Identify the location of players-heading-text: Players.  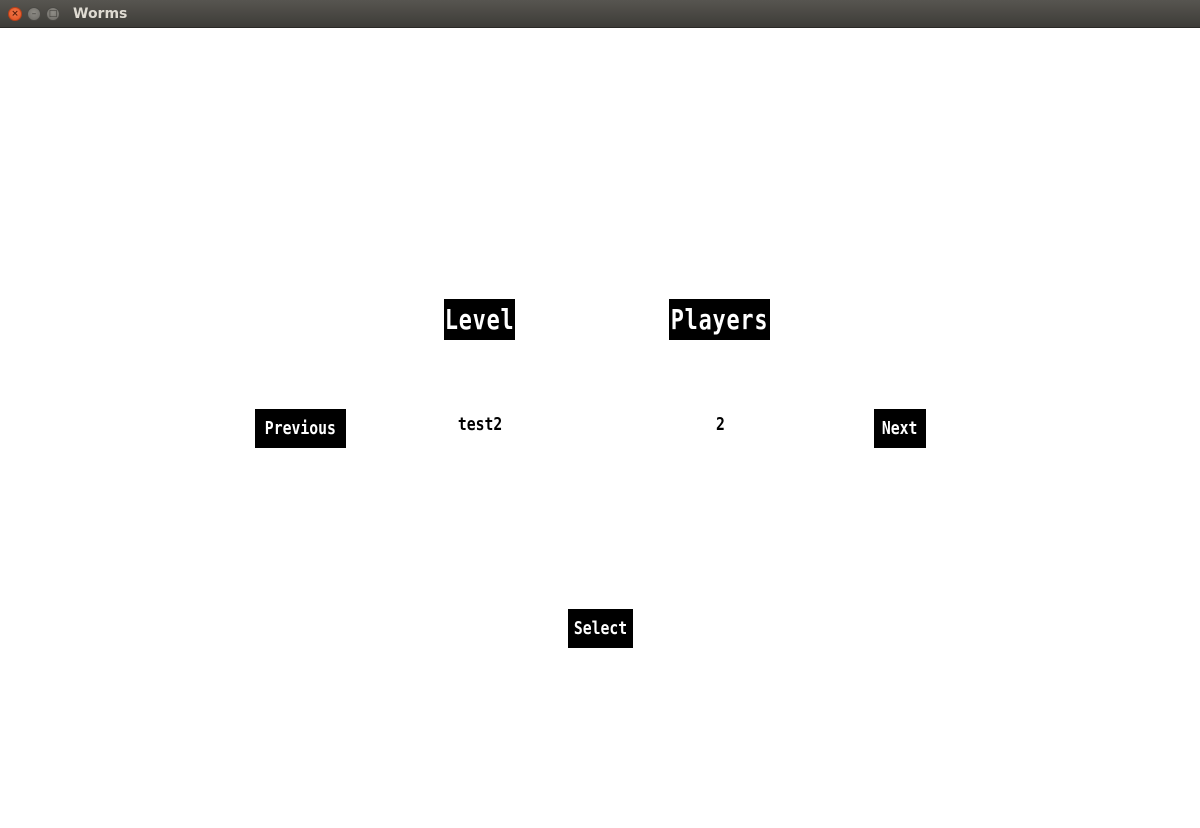
(719, 319).